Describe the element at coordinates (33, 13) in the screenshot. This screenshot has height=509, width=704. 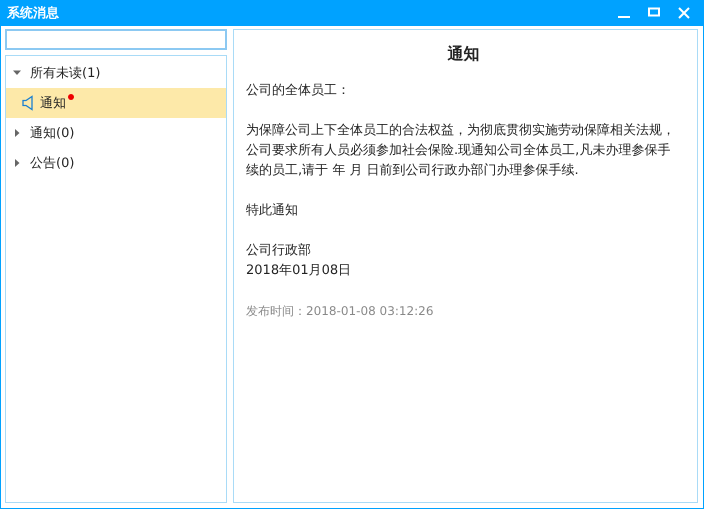
I see `window-title: 系统消息` at that location.